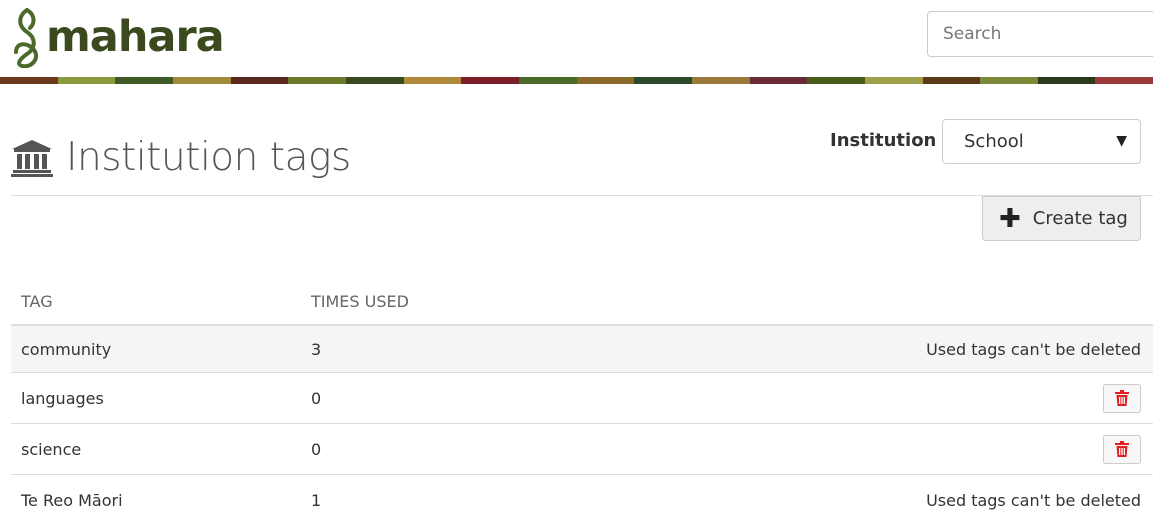 Image resolution: width=1153 pixels, height=532 pixels. Describe the element at coordinates (208, 157) in the screenshot. I see `page-title-text: Institution tags` at that location.